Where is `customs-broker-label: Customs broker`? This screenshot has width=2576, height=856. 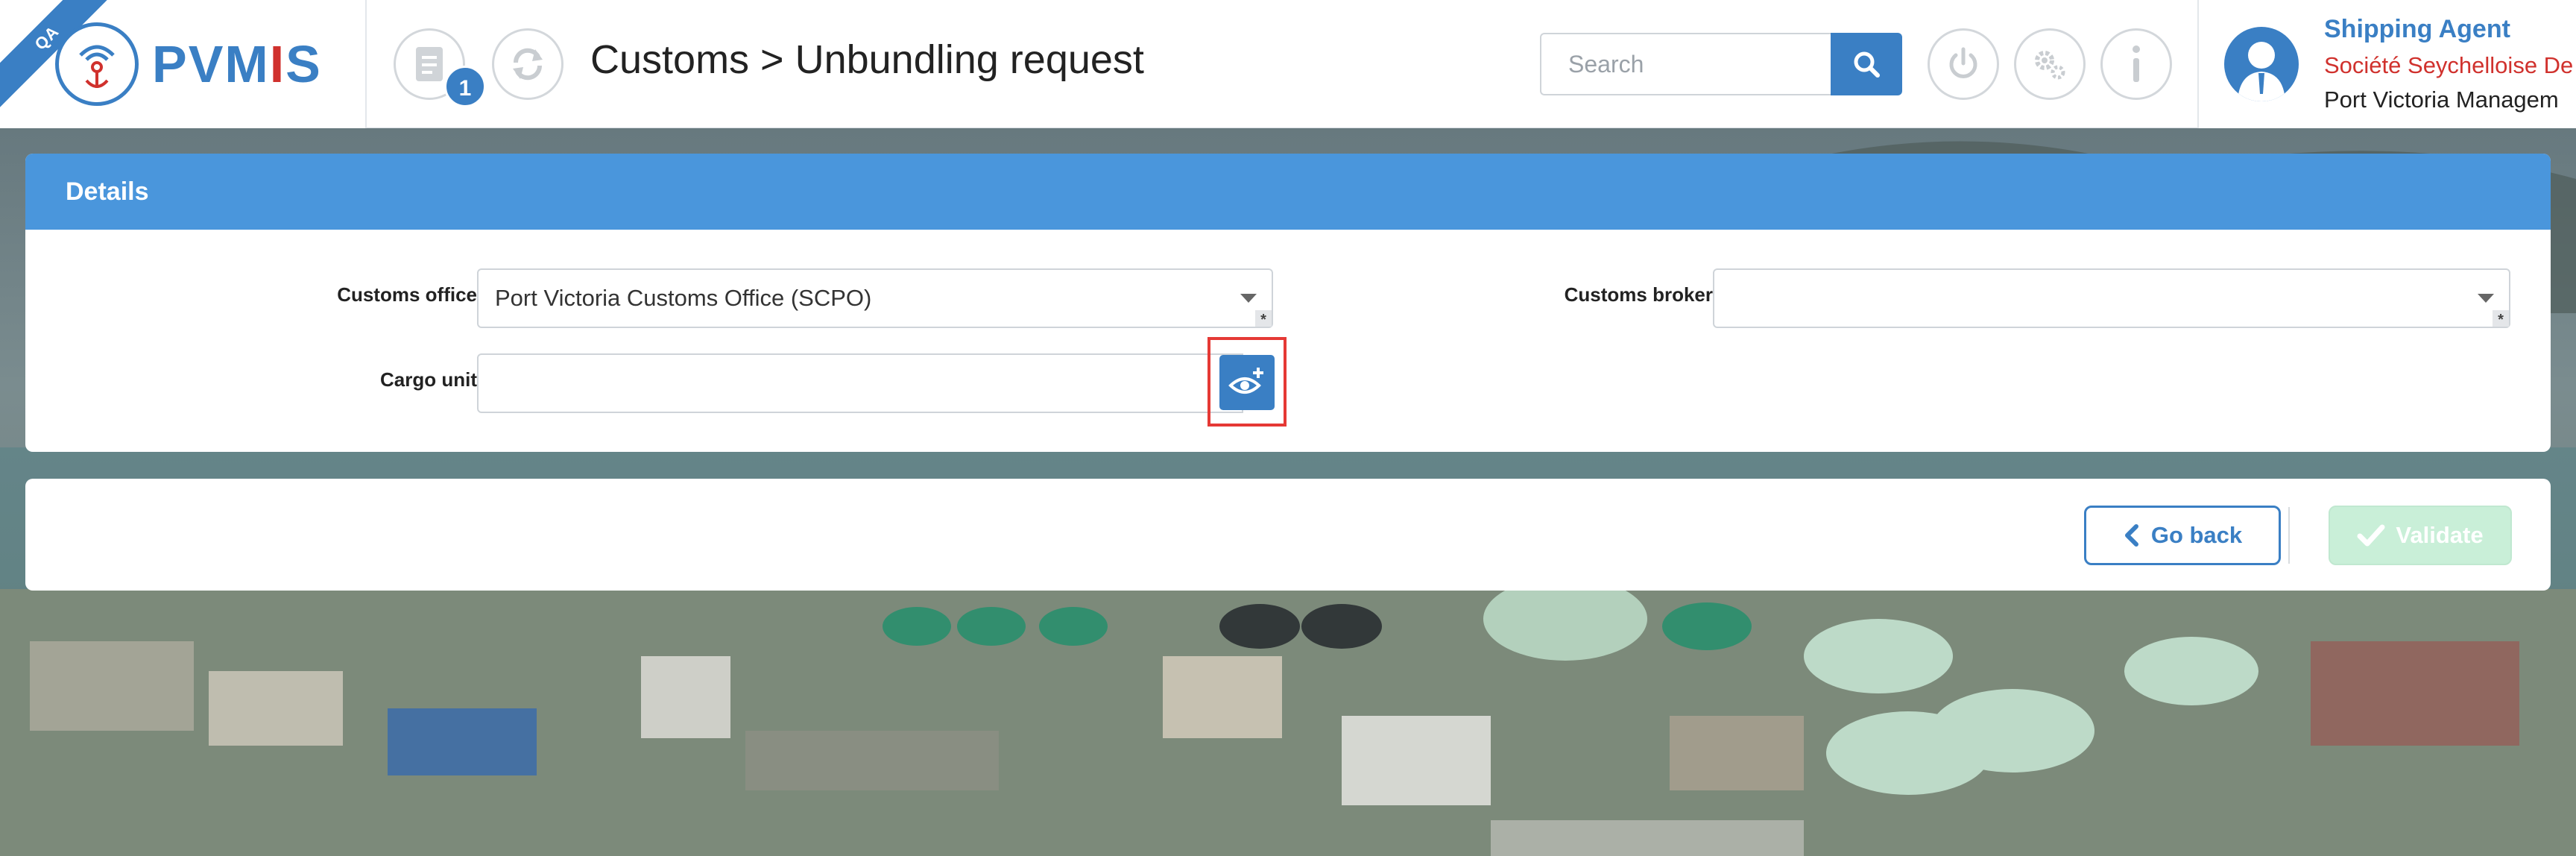
customs-broker-label: Customs broker is located at coordinates (1639, 294).